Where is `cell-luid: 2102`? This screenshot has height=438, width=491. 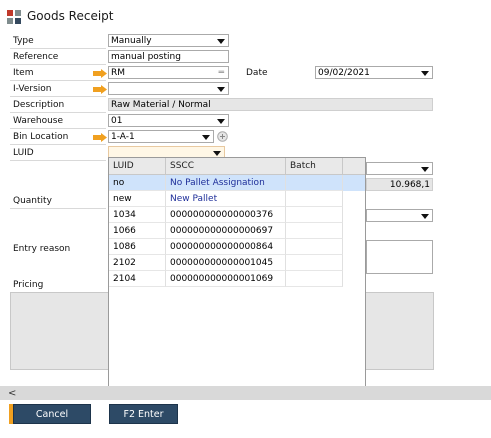 cell-luid: 2102 is located at coordinates (137, 263).